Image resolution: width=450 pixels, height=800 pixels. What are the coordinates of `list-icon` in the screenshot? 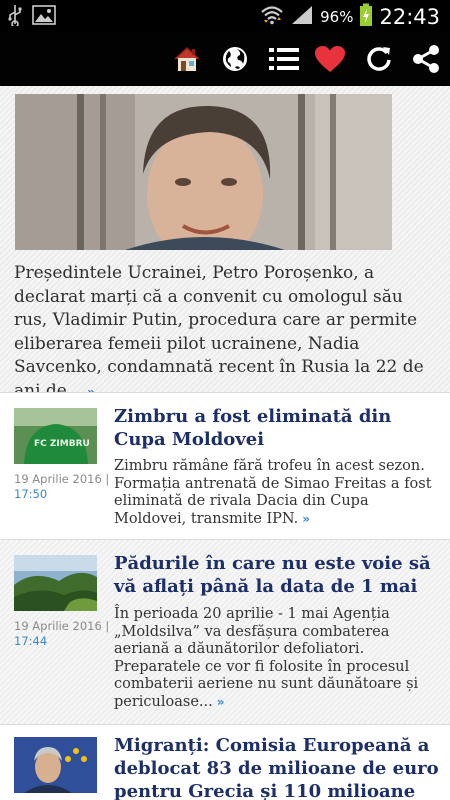 It's located at (284, 59).